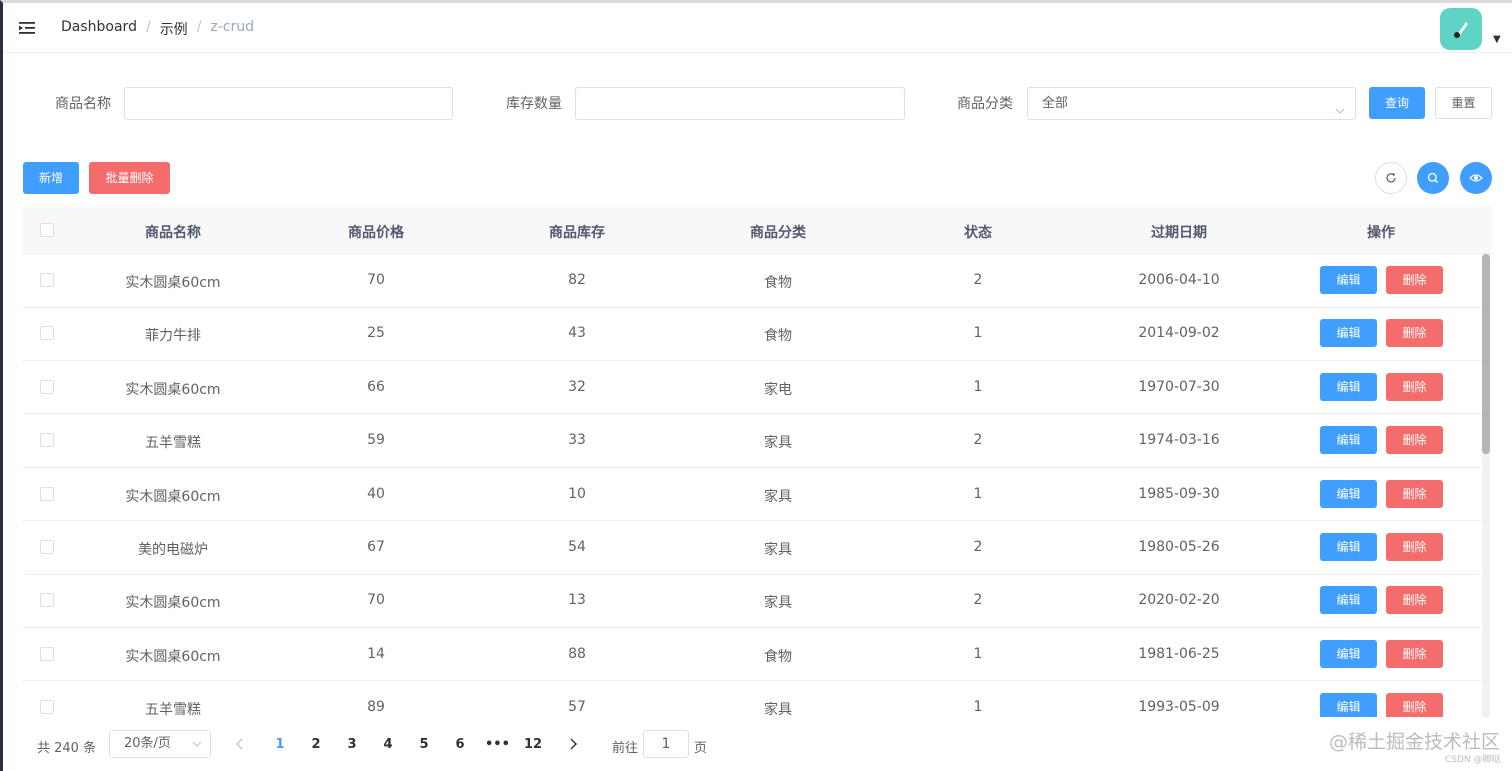  I want to click on table-row: 五羊雪糕 59 33 家具 2 1974-03-16 编辑 删除, so click(752, 441).